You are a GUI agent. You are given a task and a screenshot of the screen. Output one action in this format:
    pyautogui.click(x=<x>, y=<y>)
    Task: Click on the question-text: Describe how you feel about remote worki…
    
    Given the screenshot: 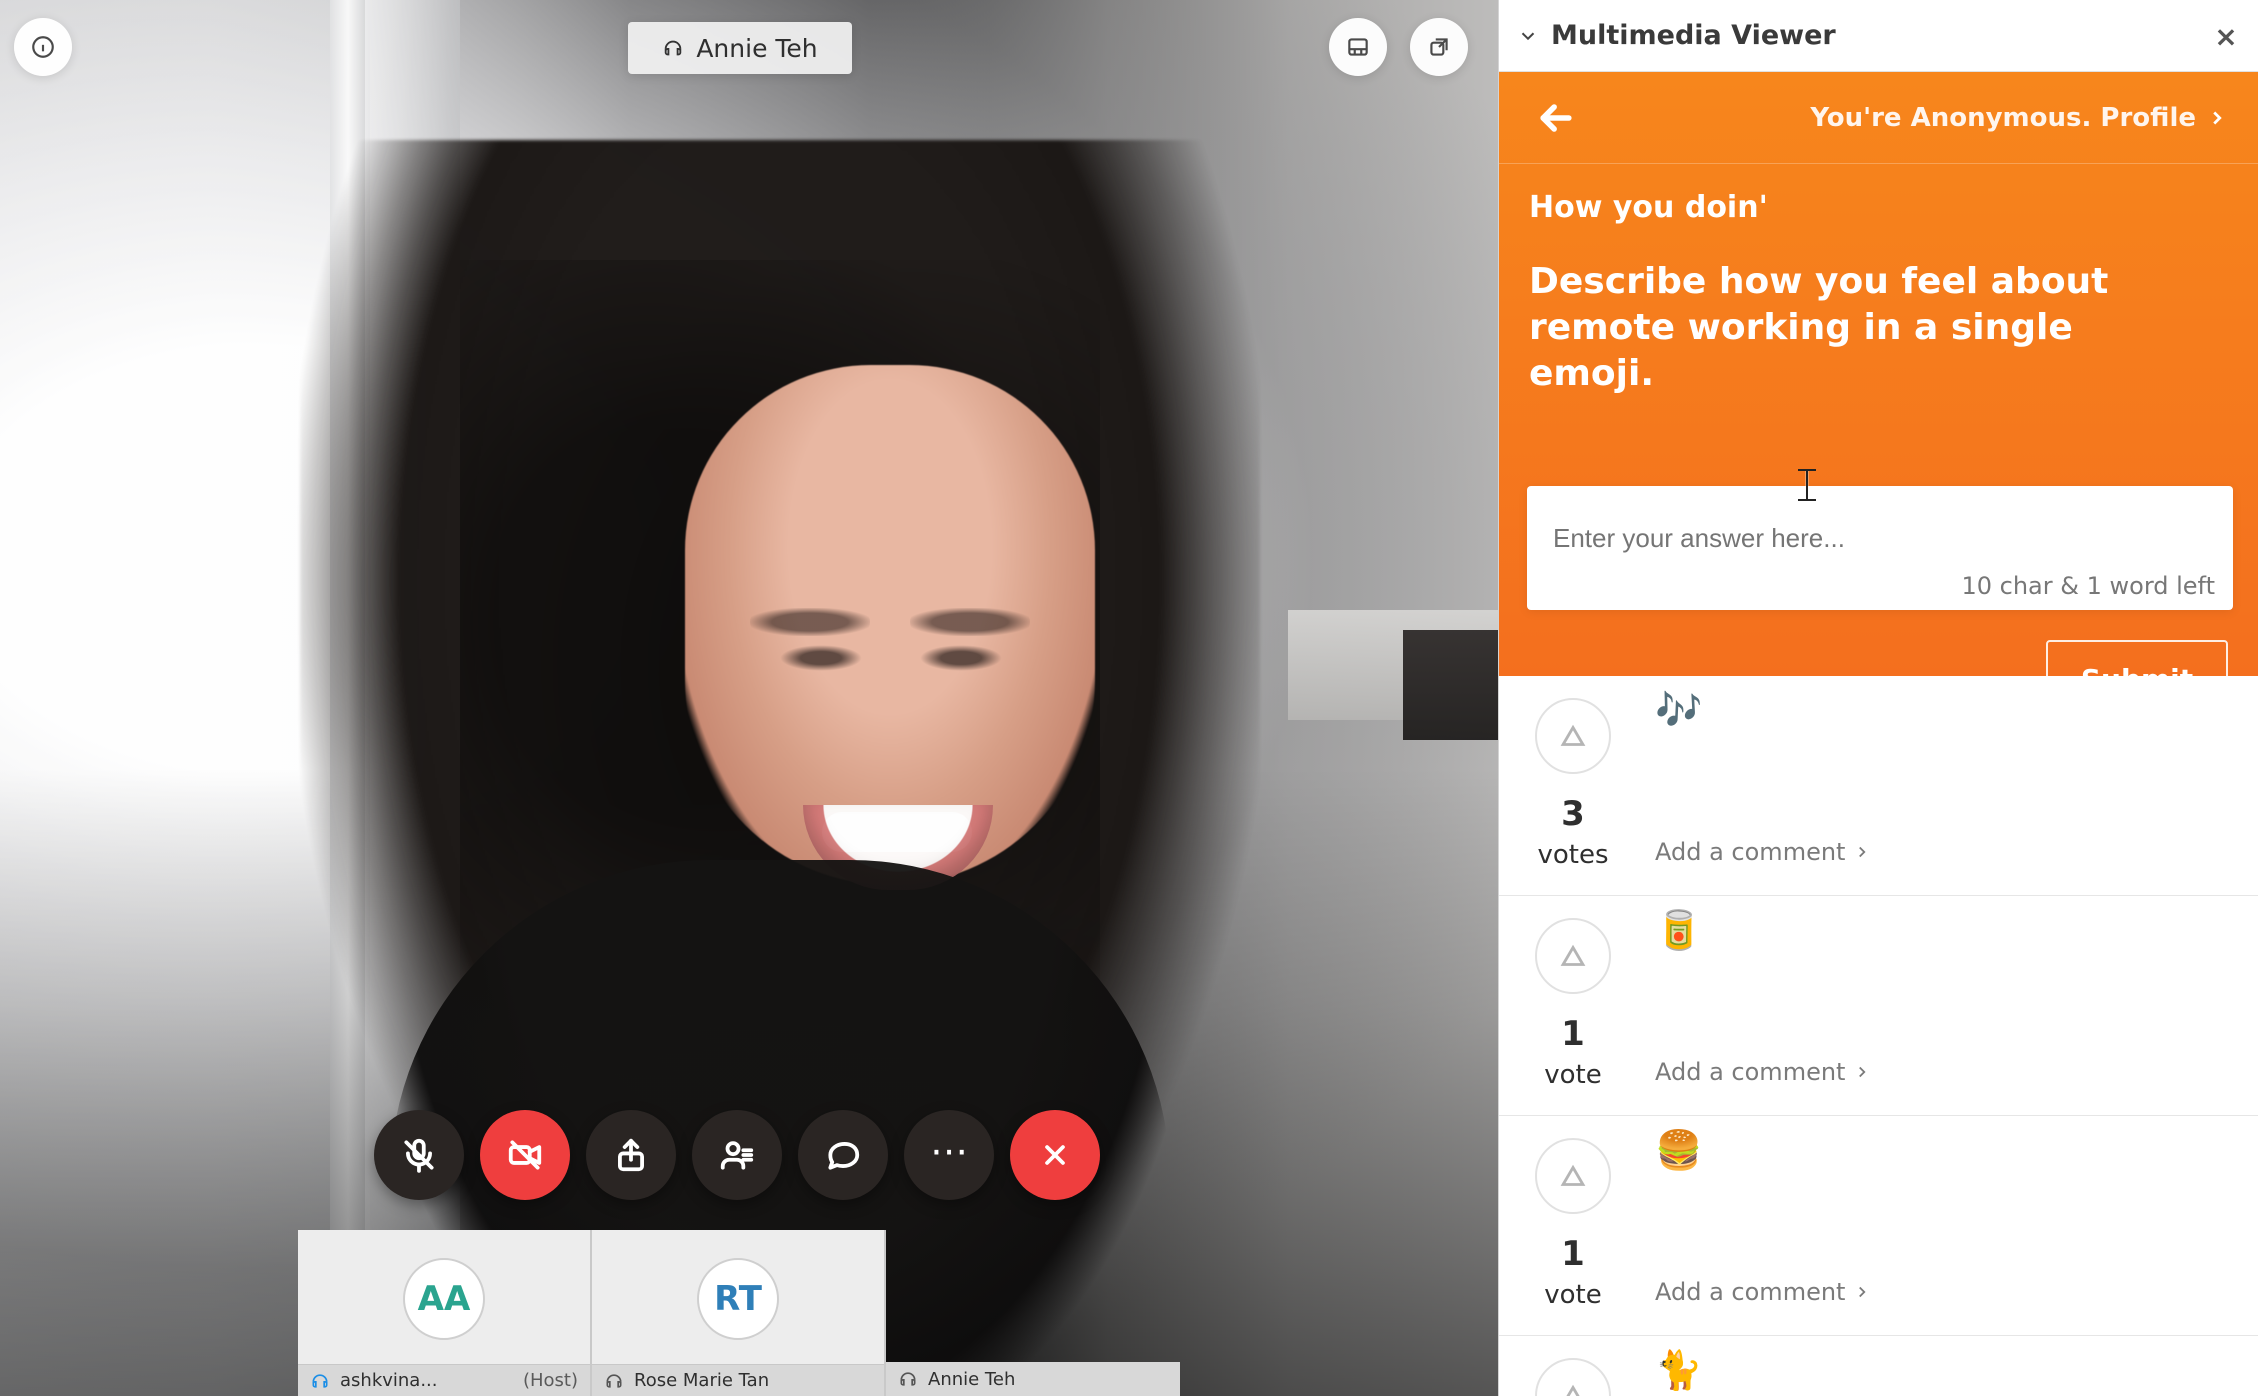 What is the action you would take?
    pyautogui.click(x=1819, y=328)
    